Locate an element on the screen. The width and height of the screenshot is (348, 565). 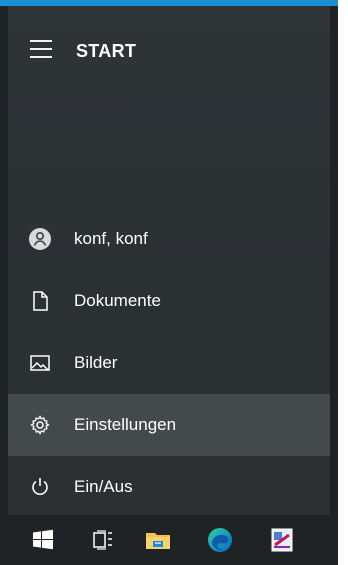
menu-label-user: konf, konf is located at coordinates (111, 238).